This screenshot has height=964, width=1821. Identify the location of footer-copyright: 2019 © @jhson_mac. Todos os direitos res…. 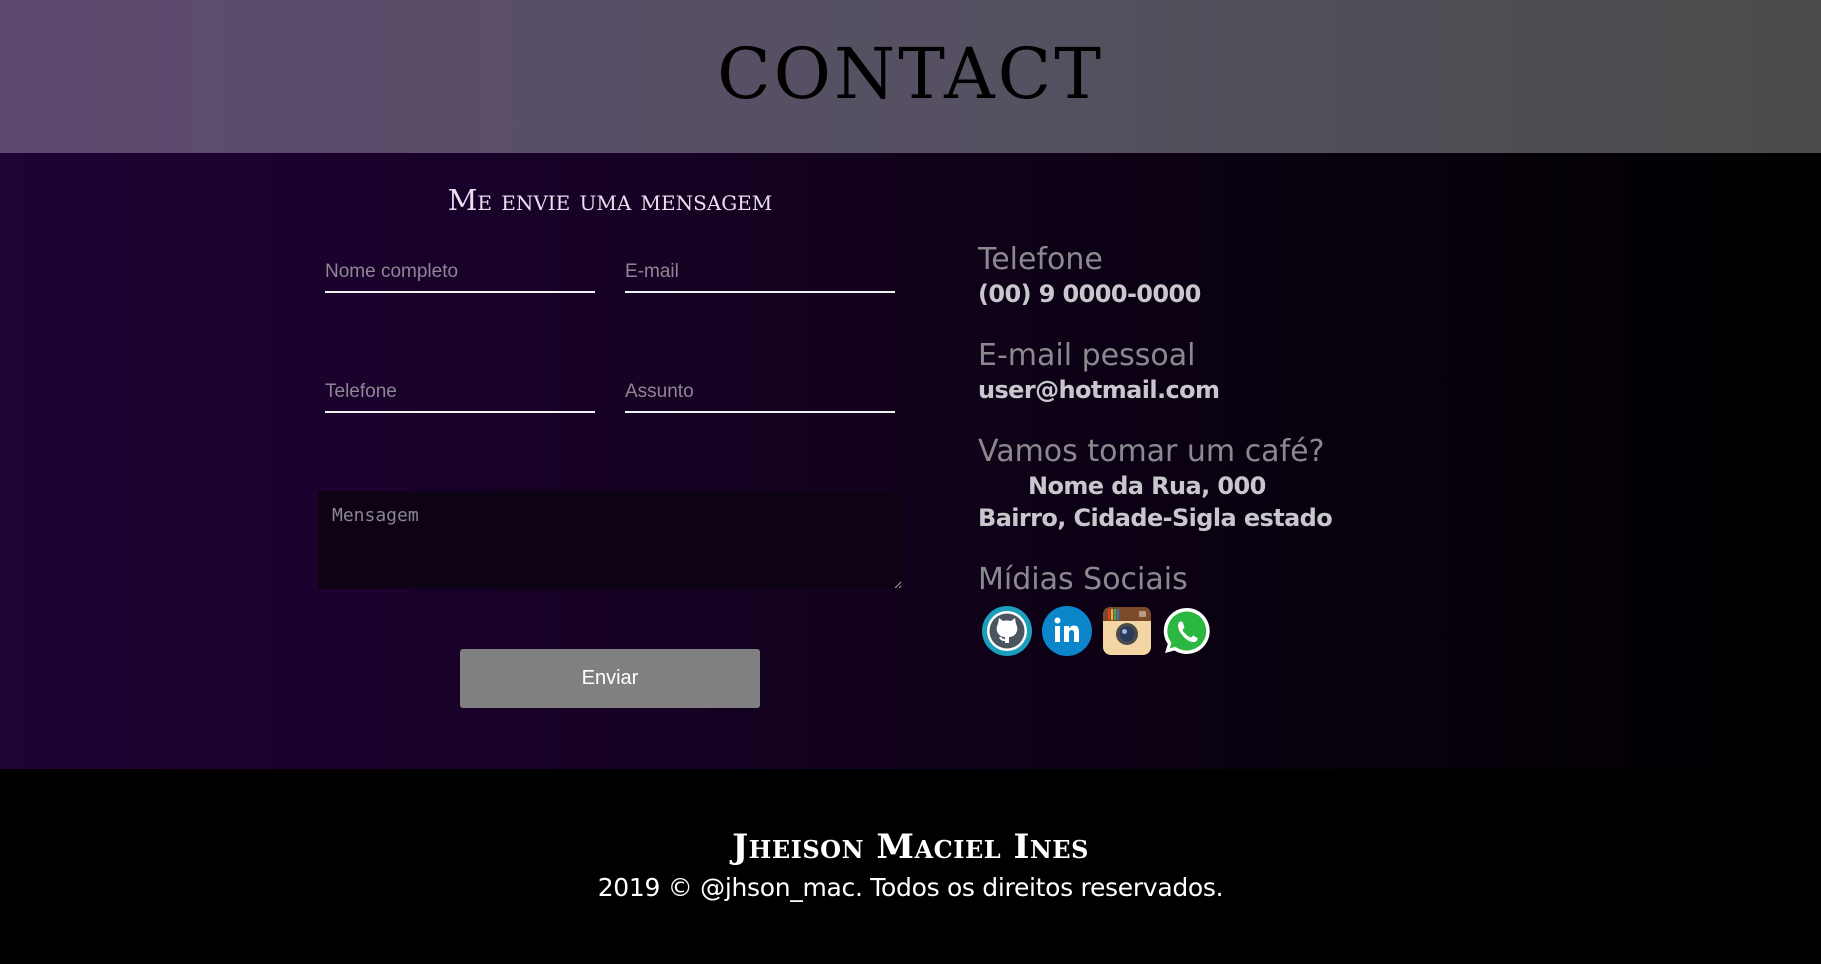
(910, 887).